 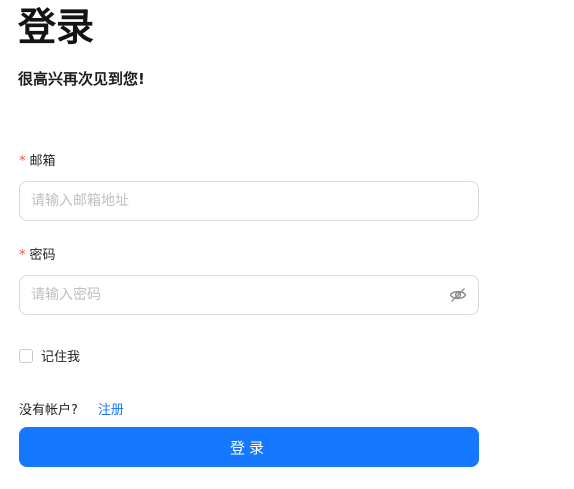 I want to click on email-label: * 邮箱, so click(x=37, y=162).